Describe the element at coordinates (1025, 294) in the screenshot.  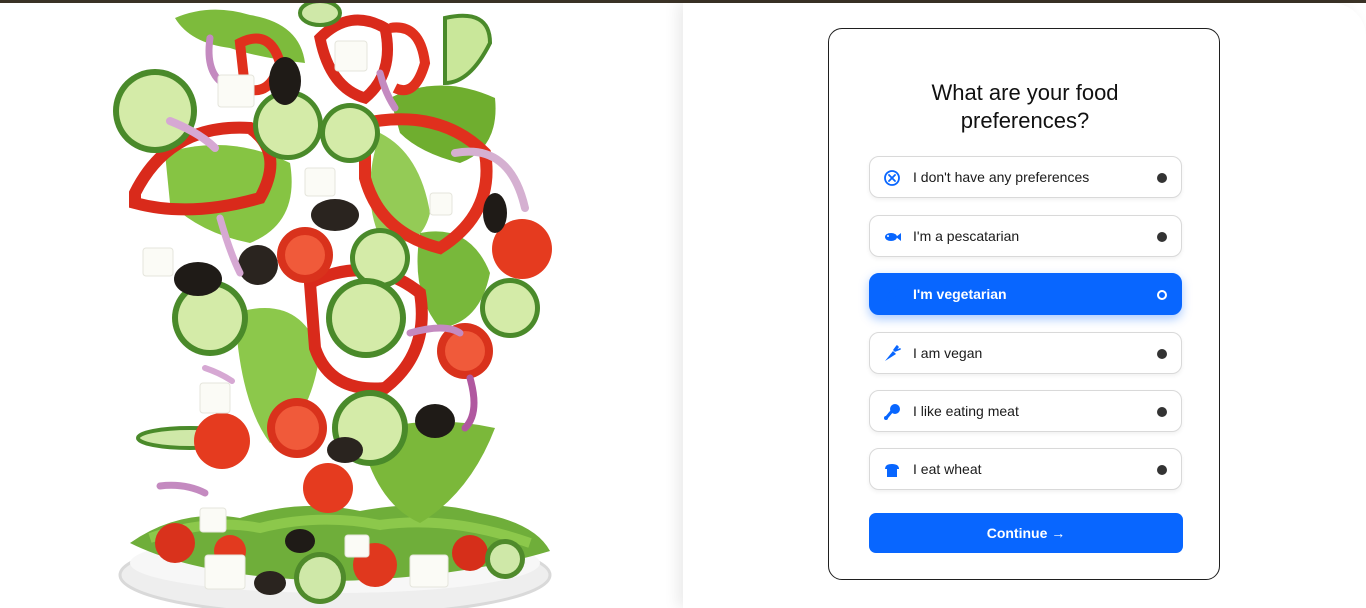
I see `option-vegetarian: I'm vegetarian` at that location.